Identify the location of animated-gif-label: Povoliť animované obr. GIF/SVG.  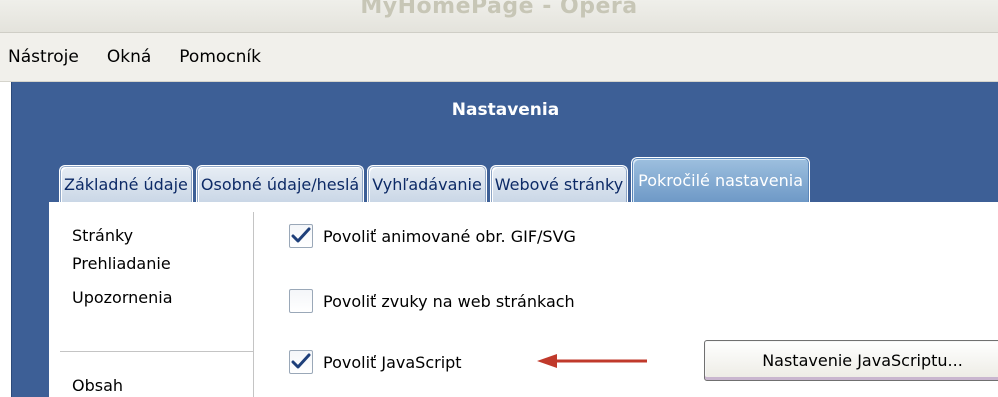
(449, 236).